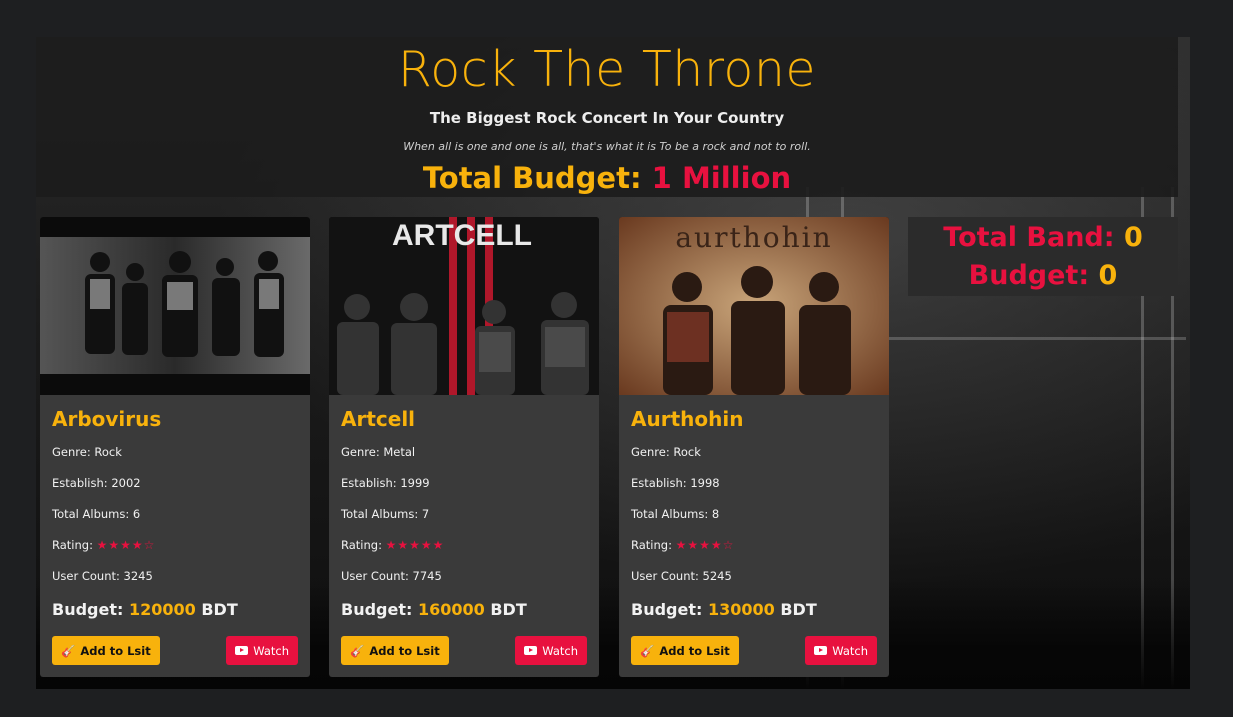 Image resolution: width=1233 pixels, height=717 pixels. I want to click on total-band-value: 0, so click(1133, 237).